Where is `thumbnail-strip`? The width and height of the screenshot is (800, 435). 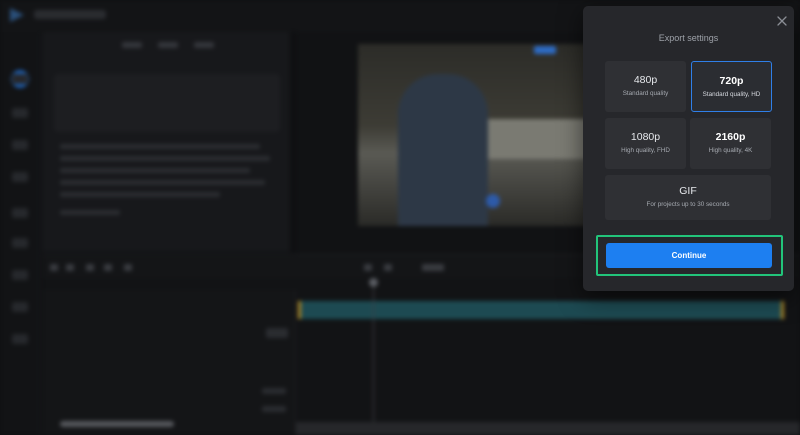 thumbnail-strip is located at coordinates (548, 428).